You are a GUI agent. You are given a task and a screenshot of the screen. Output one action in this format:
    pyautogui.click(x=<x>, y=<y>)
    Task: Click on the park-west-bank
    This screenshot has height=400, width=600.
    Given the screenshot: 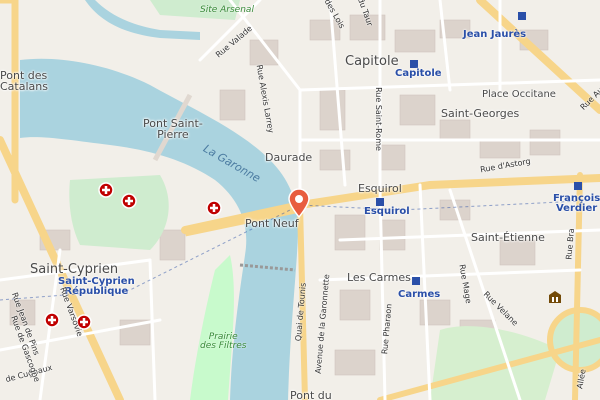 What is the action you would take?
    pyautogui.click(x=119, y=212)
    